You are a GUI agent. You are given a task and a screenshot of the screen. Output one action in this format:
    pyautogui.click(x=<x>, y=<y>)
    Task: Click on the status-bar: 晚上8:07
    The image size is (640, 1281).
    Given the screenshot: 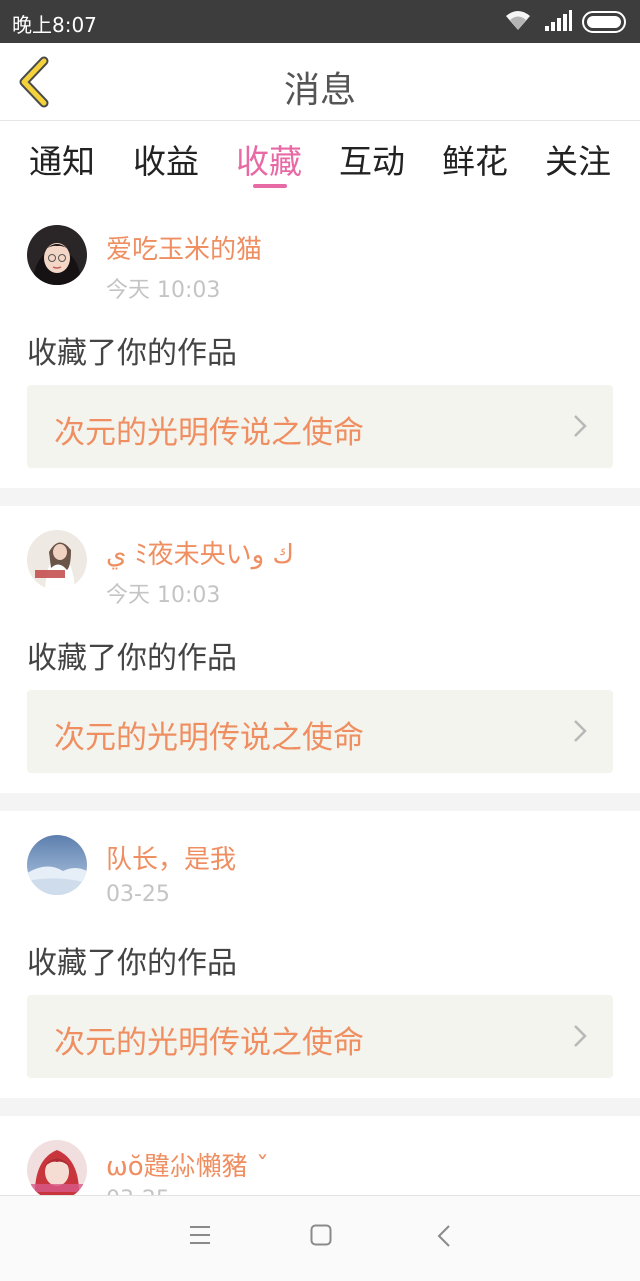 What is the action you would take?
    pyautogui.click(x=320, y=21)
    